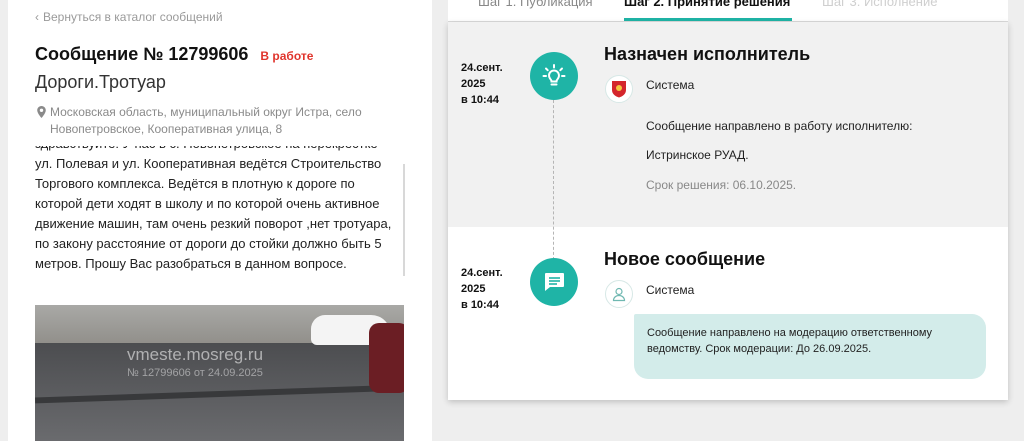 This screenshot has width=1024, height=441. Describe the element at coordinates (142, 54) in the screenshot. I see `message-title: Сообщение № 12799606` at that location.